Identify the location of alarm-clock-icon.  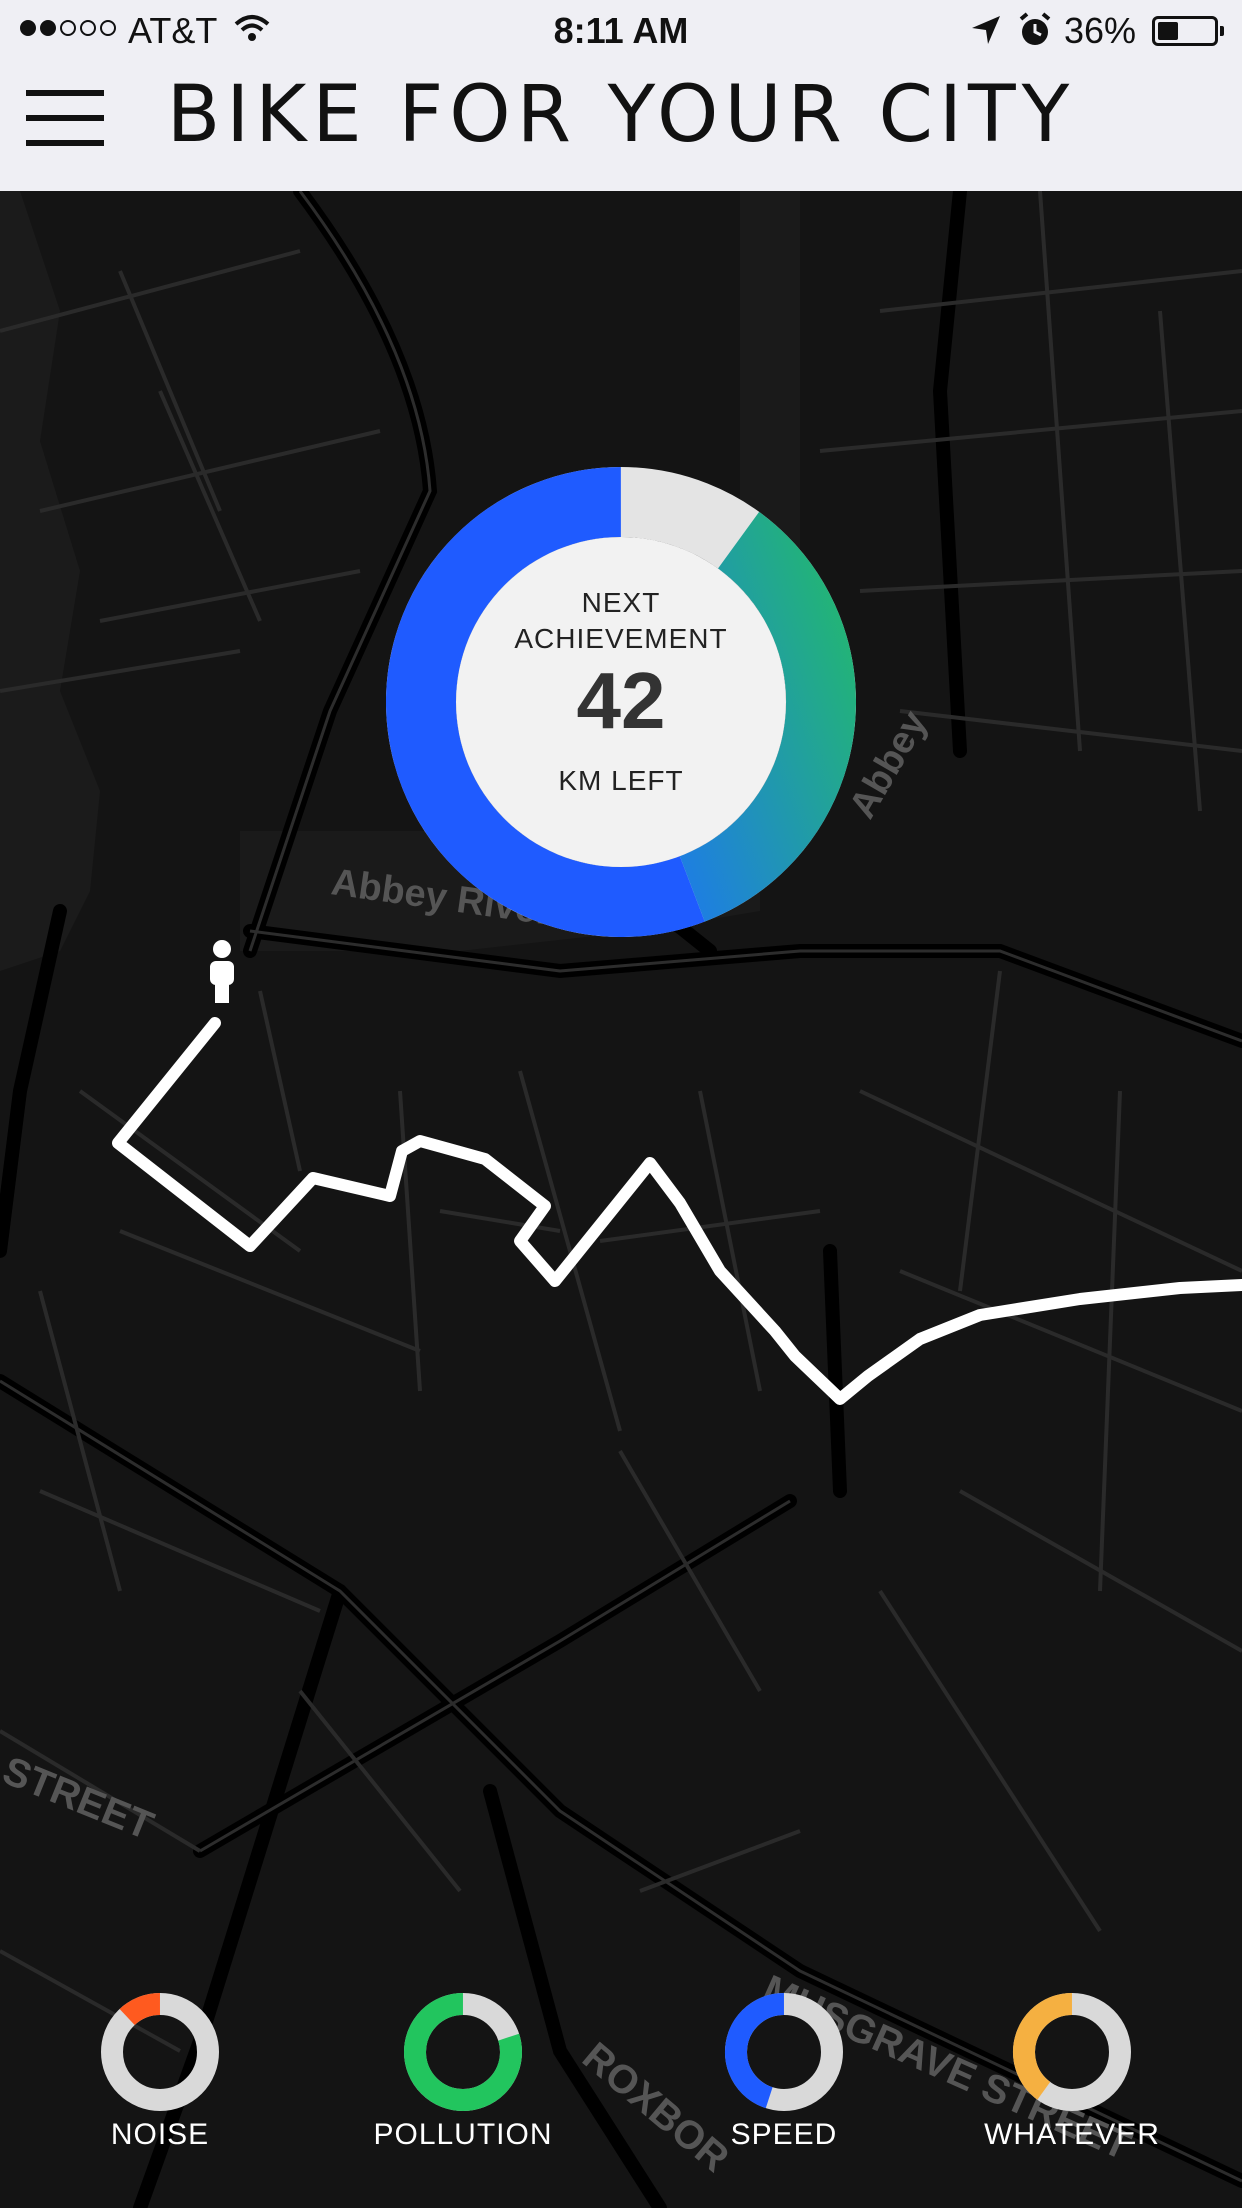
(1035, 28).